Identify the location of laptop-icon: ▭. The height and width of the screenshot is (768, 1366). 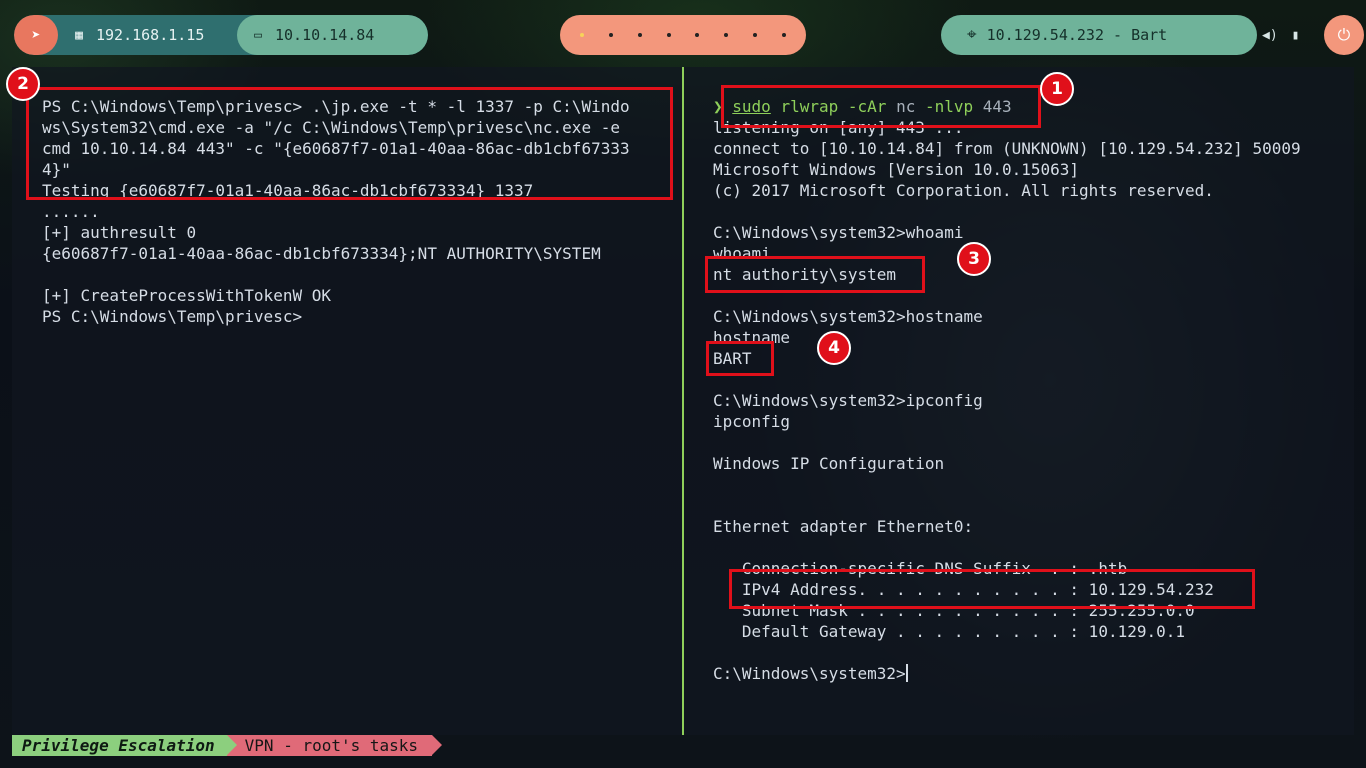
(258, 35).